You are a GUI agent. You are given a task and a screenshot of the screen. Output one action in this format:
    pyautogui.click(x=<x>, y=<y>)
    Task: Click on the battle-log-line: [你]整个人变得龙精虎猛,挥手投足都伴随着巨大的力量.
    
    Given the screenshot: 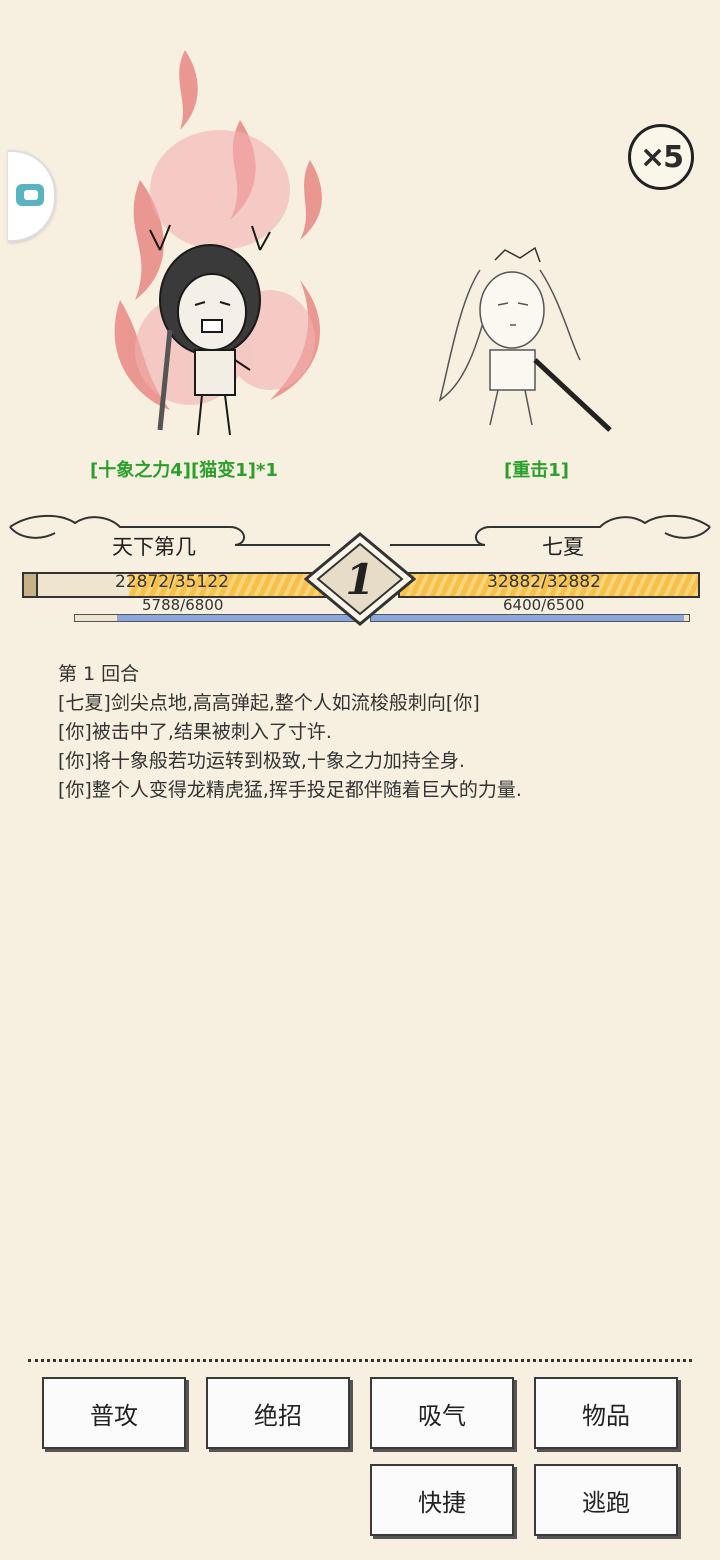 What is the action you would take?
    pyautogui.click(x=290, y=790)
    